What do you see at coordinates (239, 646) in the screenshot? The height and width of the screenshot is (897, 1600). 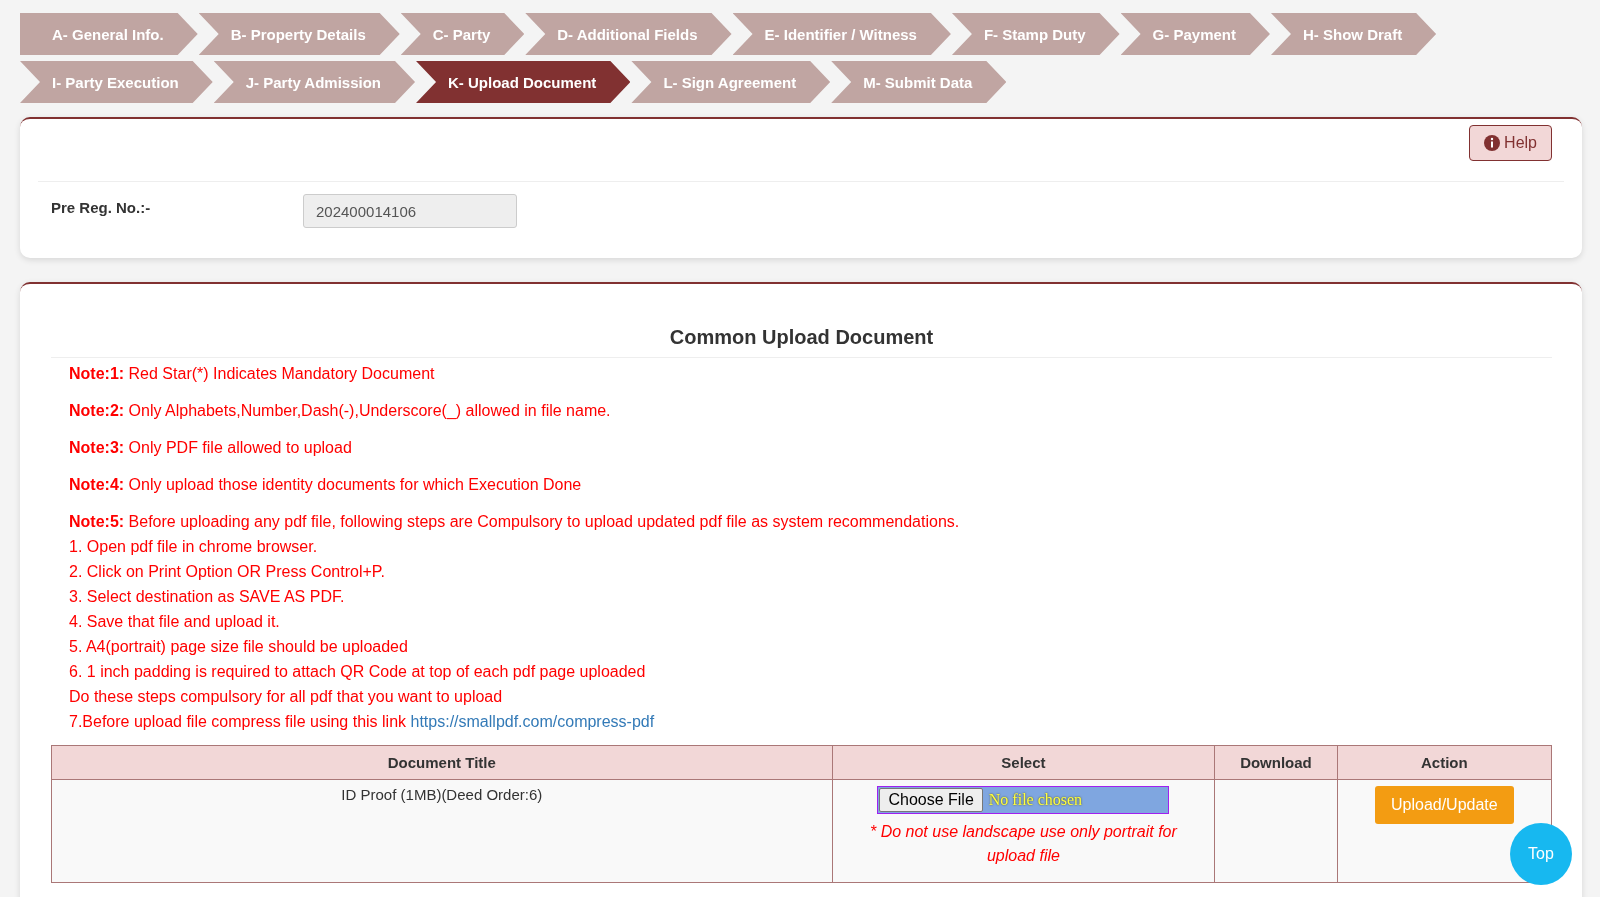 I see `instruction-text: 5. A4(portrait) page size file should be uploaded` at bounding box center [239, 646].